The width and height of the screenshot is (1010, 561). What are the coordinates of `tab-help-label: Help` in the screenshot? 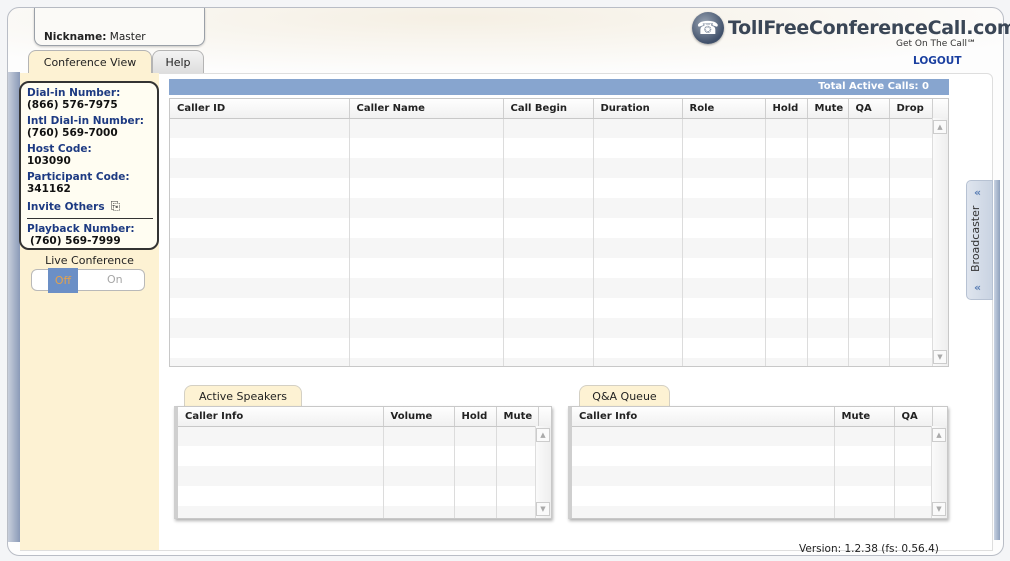 It's located at (178, 62).